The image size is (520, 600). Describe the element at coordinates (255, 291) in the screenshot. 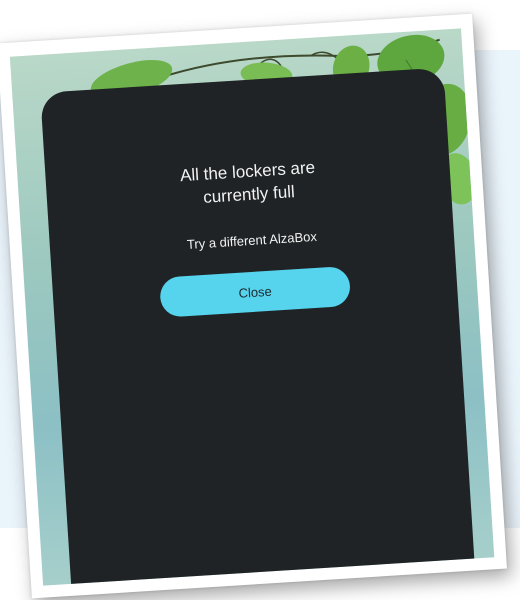

I see `close-button: Close` at that location.